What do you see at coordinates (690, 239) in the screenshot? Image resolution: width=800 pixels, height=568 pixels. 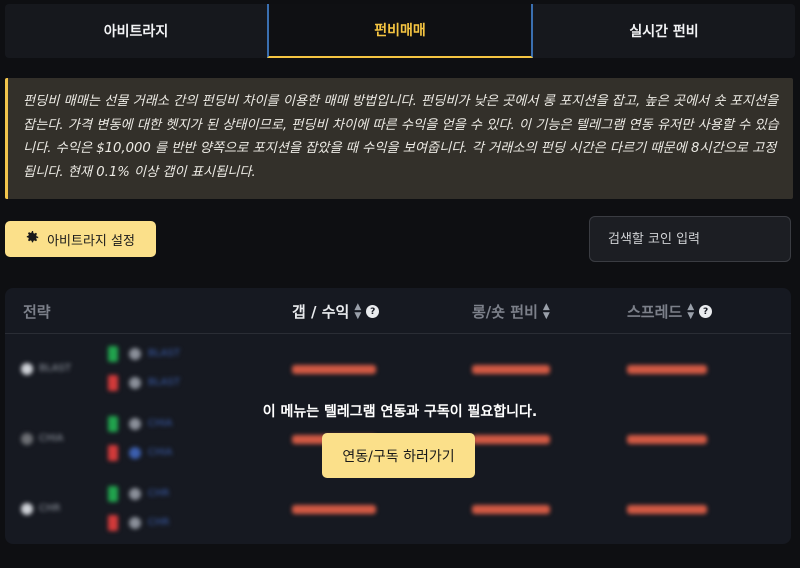 I see `coin-search-input` at bounding box center [690, 239].